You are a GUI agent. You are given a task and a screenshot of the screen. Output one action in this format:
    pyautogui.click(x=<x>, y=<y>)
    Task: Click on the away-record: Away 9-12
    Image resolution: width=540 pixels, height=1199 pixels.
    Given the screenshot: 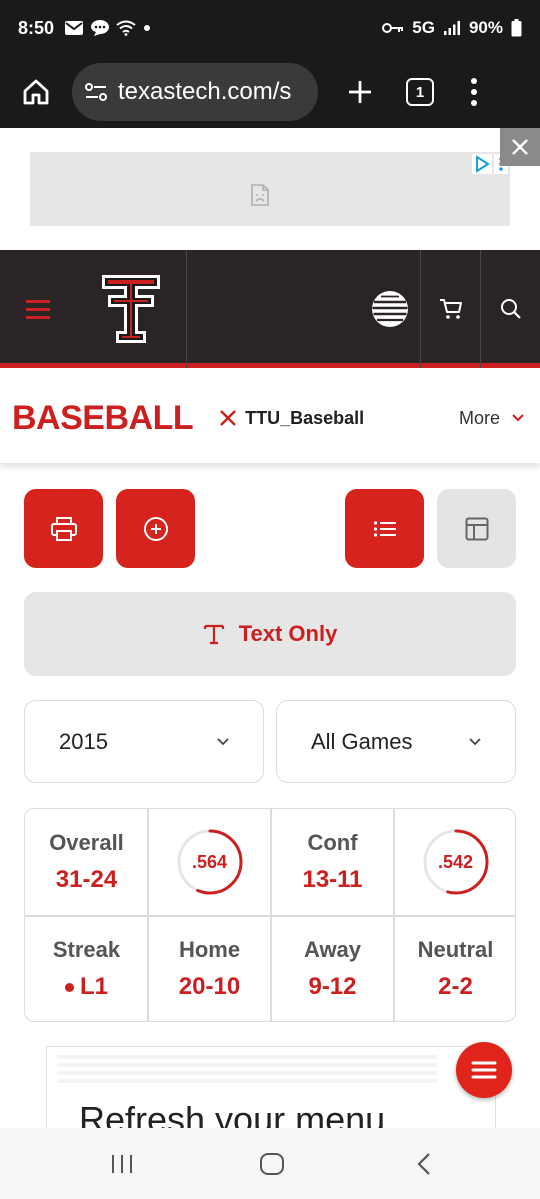 What is the action you would take?
    pyautogui.click(x=332, y=968)
    